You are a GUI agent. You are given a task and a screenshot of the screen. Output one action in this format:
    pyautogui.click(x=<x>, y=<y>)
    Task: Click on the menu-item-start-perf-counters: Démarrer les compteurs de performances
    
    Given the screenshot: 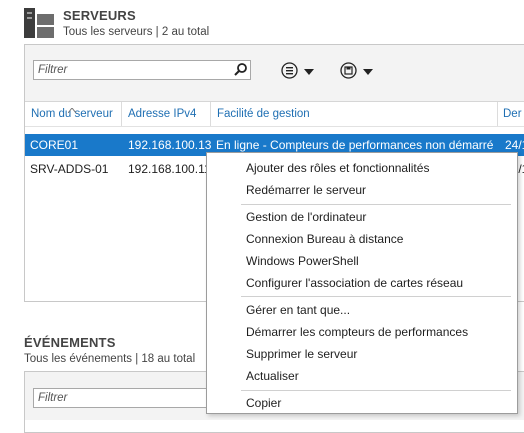 What is the action you would take?
    pyautogui.click(x=357, y=332)
    